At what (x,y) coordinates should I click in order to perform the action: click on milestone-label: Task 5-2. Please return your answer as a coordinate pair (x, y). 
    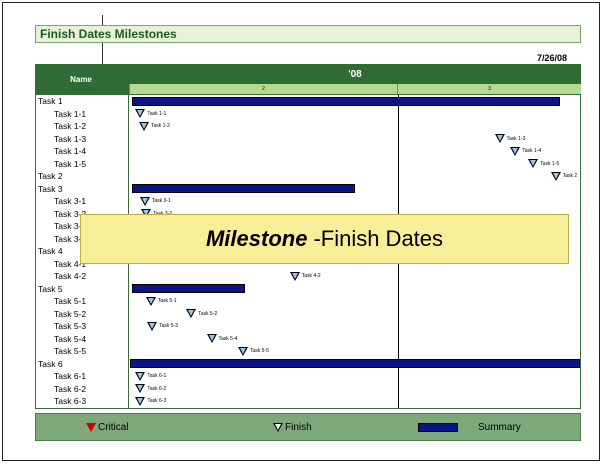
    Looking at the image, I should click on (208, 313).